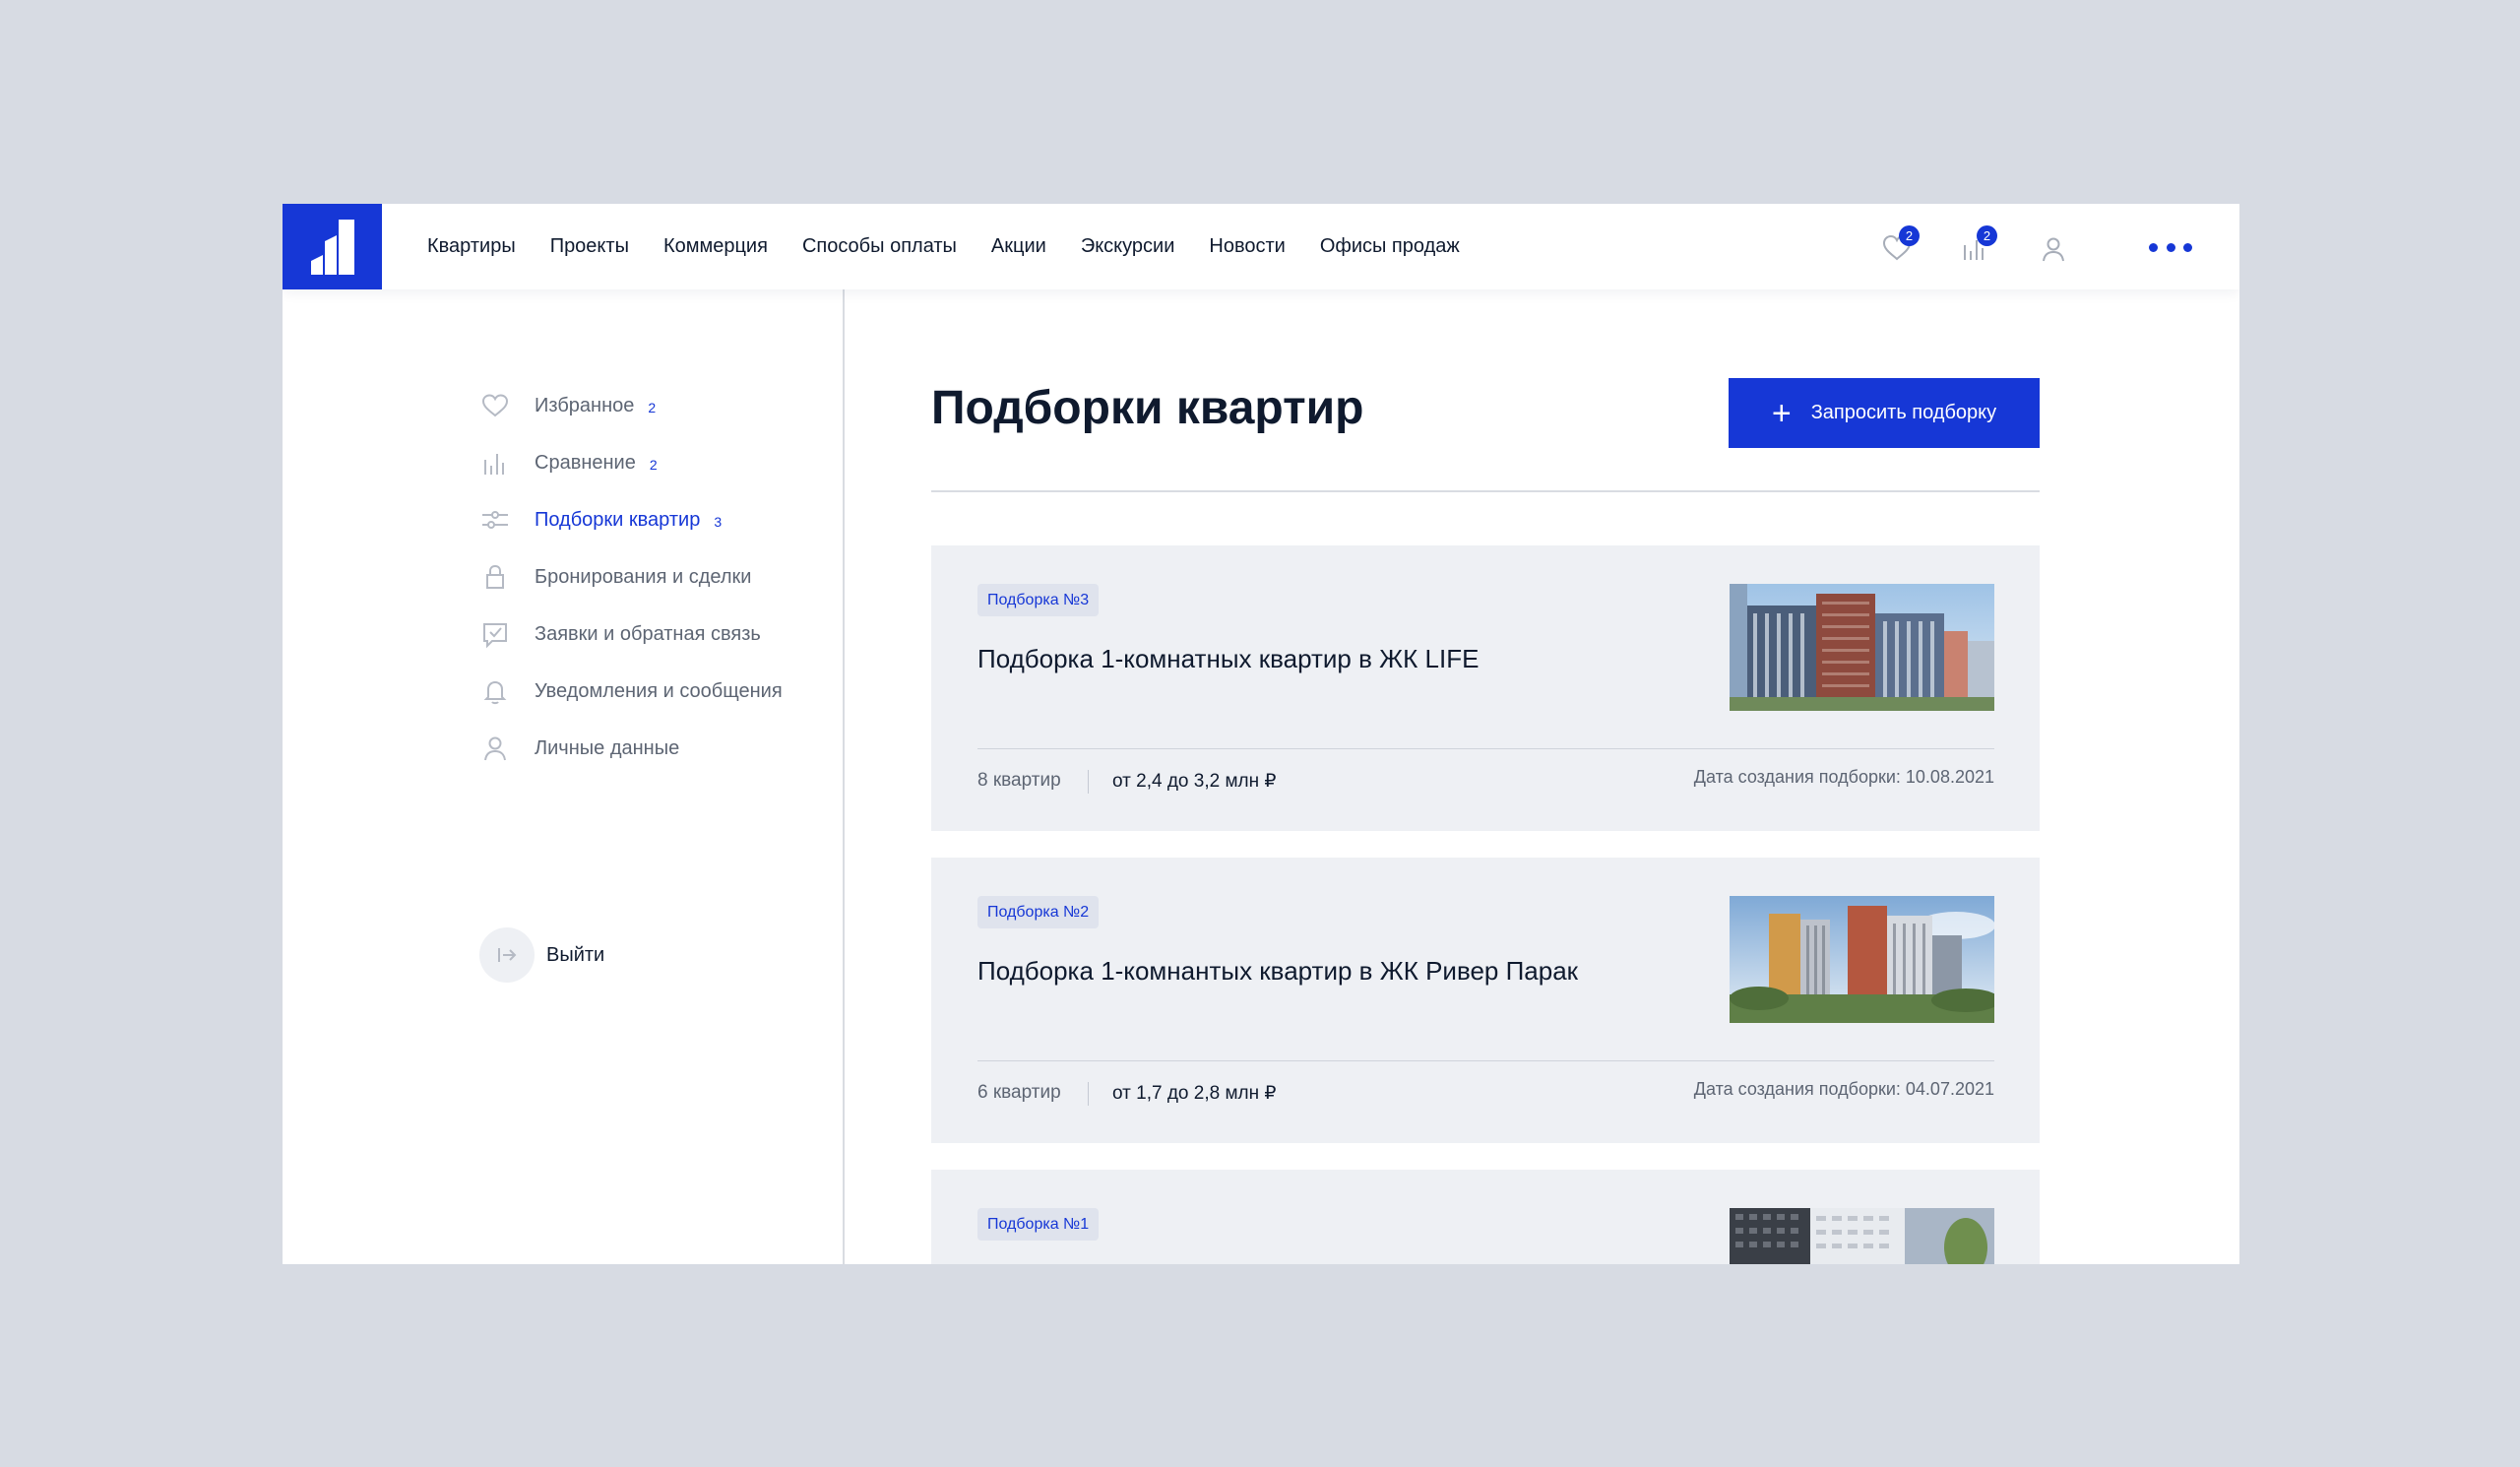  Describe the element at coordinates (715, 246) in the screenshot. I see `nav-commerce: Коммерция` at that location.